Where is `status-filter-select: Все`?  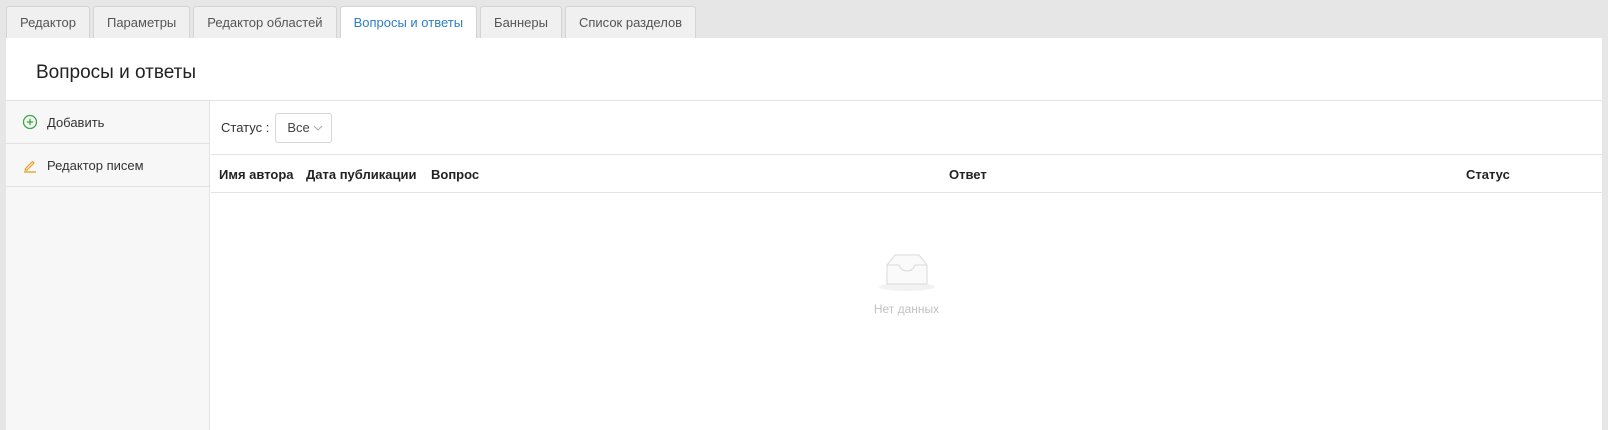
status-filter-select: Все is located at coordinates (304, 127).